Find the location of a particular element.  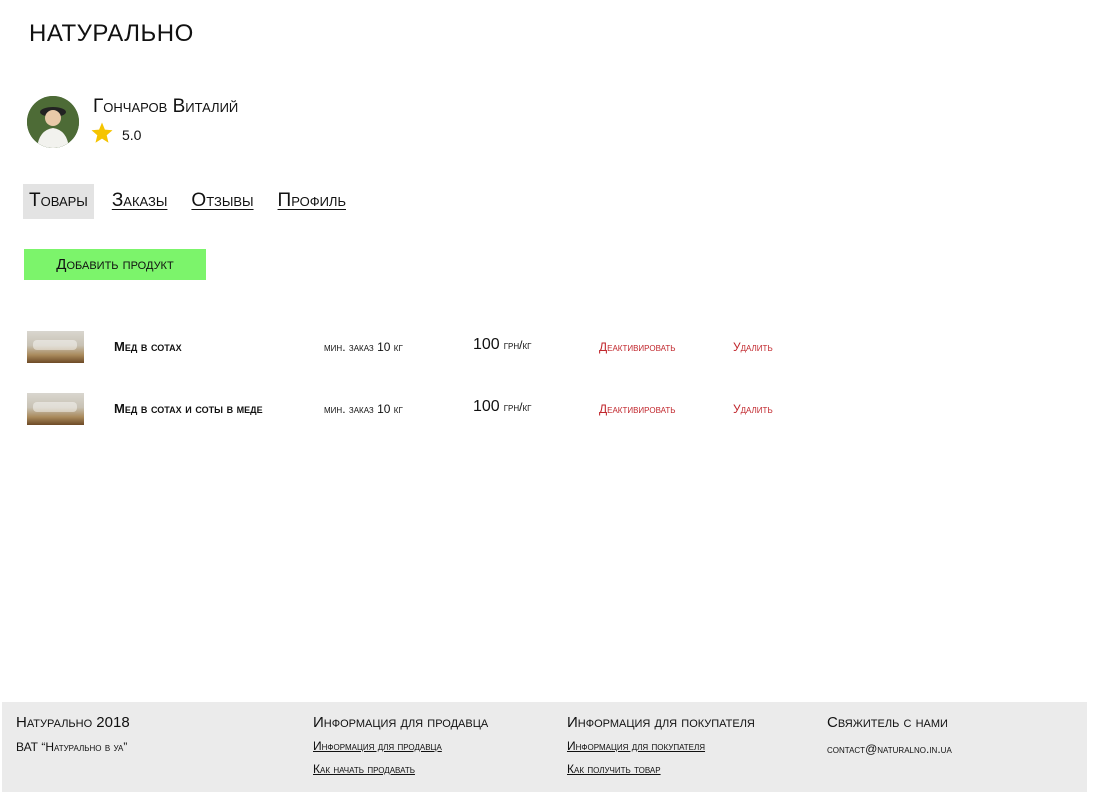

product-name: Мед в сотах и соты в меде is located at coordinates (209, 408).